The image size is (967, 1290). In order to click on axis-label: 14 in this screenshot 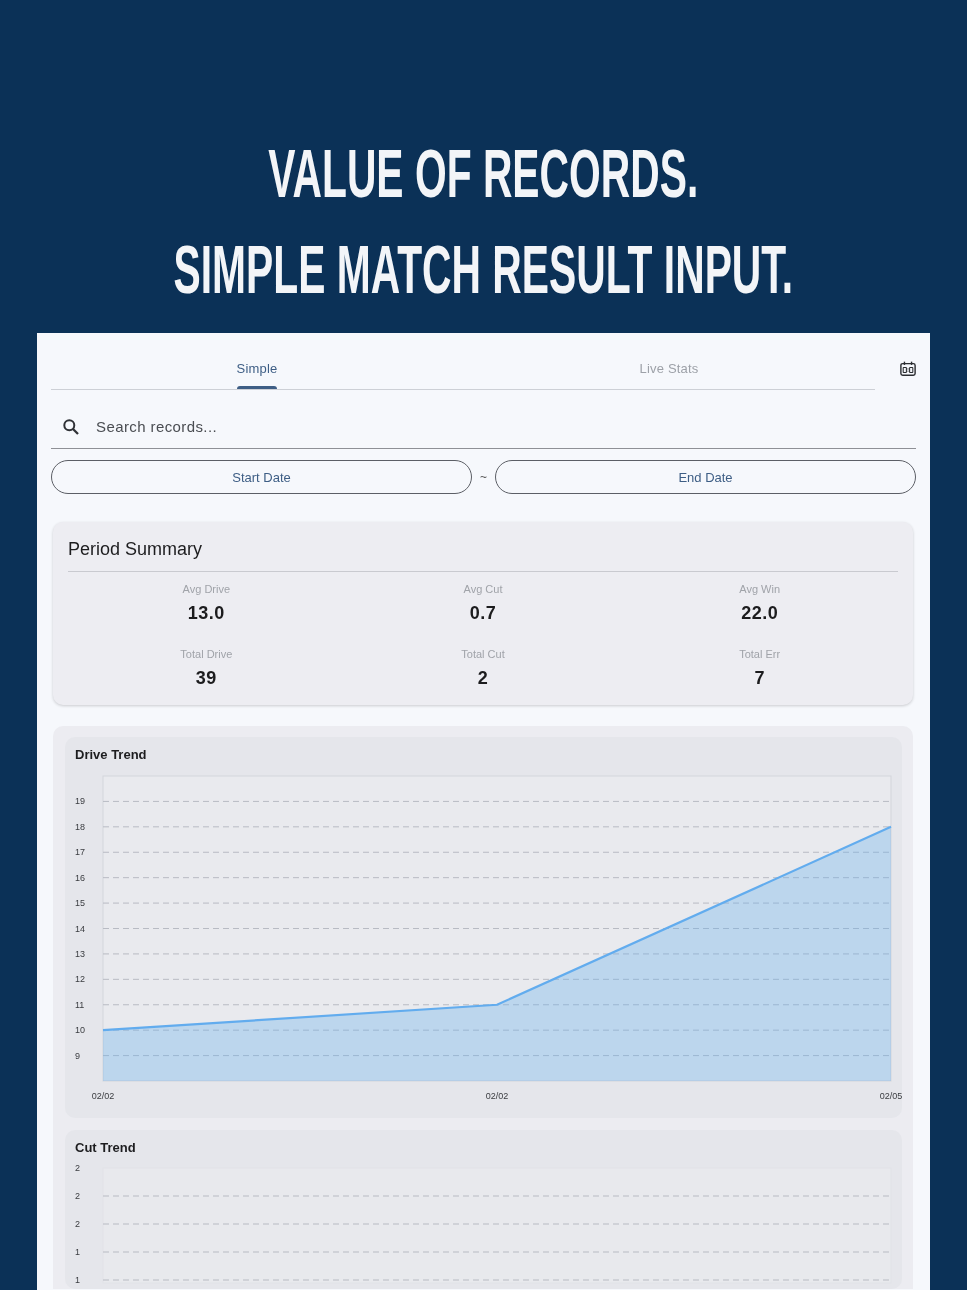, I will do `click(80, 928)`.